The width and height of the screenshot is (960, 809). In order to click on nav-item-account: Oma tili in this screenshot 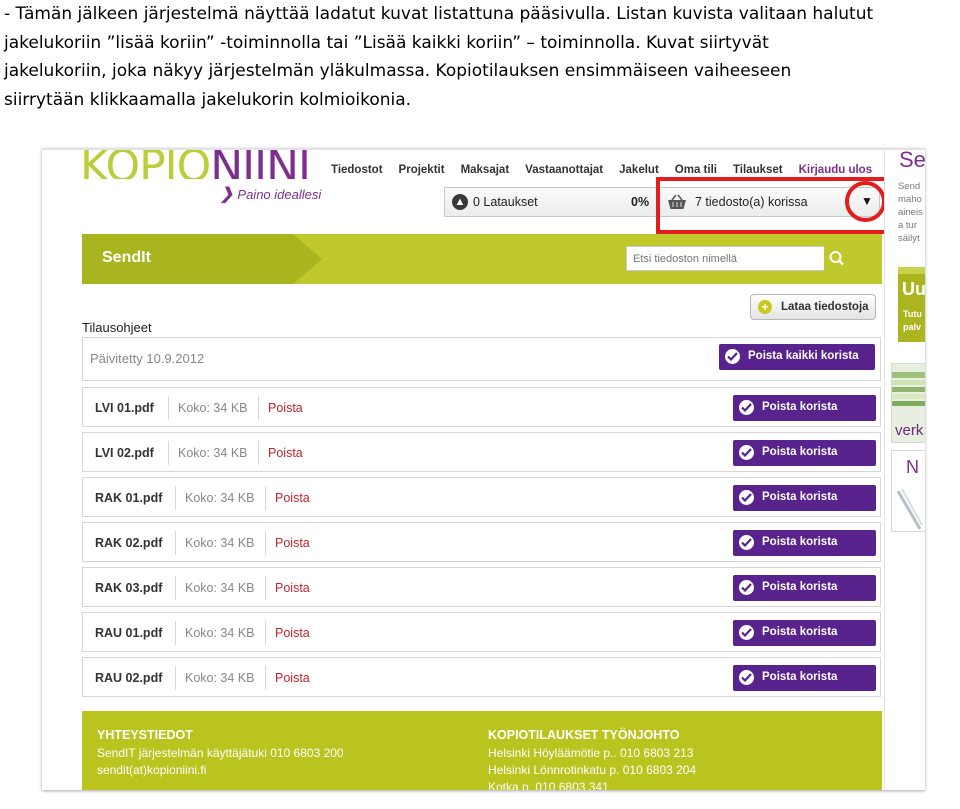, I will do `click(696, 170)`.